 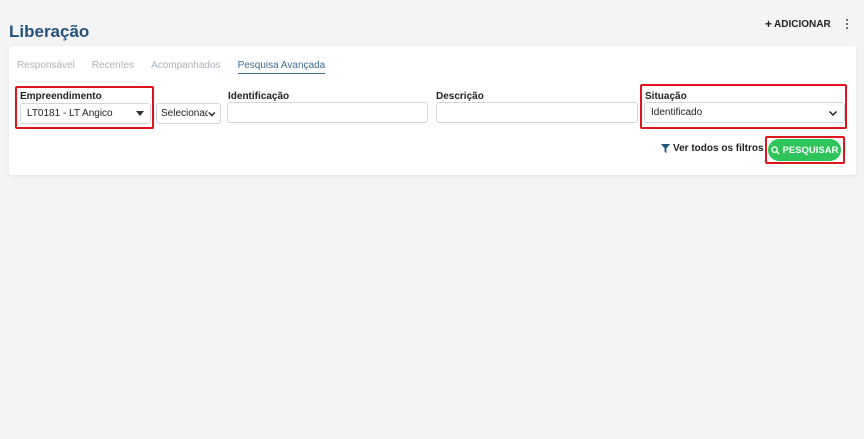 What do you see at coordinates (666, 96) in the screenshot?
I see `situacao-label: Situação` at bounding box center [666, 96].